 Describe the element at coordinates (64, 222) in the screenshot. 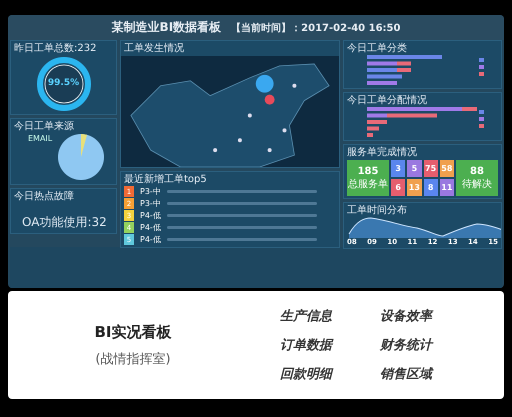

I see `headline-value: OA功能使用:32` at that location.